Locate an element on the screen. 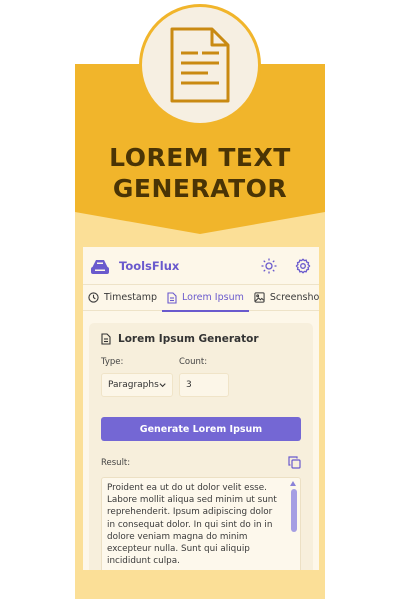 The height and width of the screenshot is (600, 400). chevron-down-icon is located at coordinates (162, 385).